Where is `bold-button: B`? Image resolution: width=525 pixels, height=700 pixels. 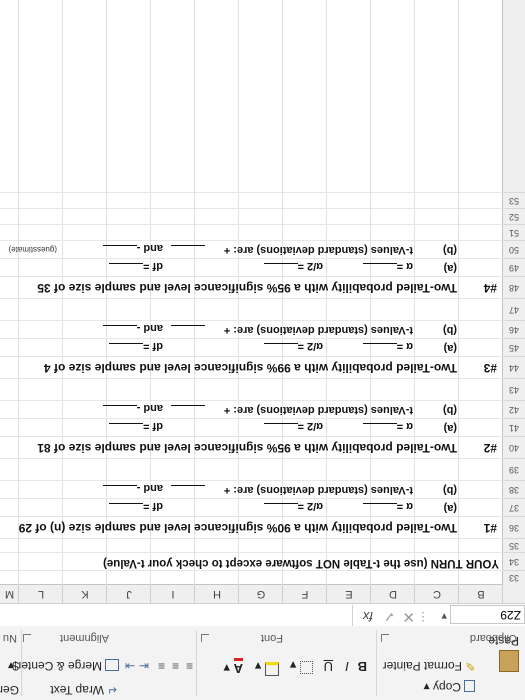
bold-button: B is located at coordinates (362, 666).